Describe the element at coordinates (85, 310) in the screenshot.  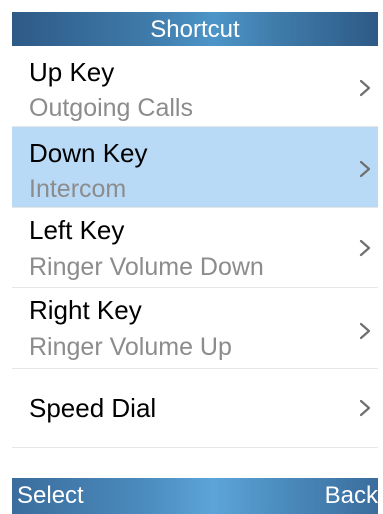
I see `menu-item-title: Right Key` at that location.